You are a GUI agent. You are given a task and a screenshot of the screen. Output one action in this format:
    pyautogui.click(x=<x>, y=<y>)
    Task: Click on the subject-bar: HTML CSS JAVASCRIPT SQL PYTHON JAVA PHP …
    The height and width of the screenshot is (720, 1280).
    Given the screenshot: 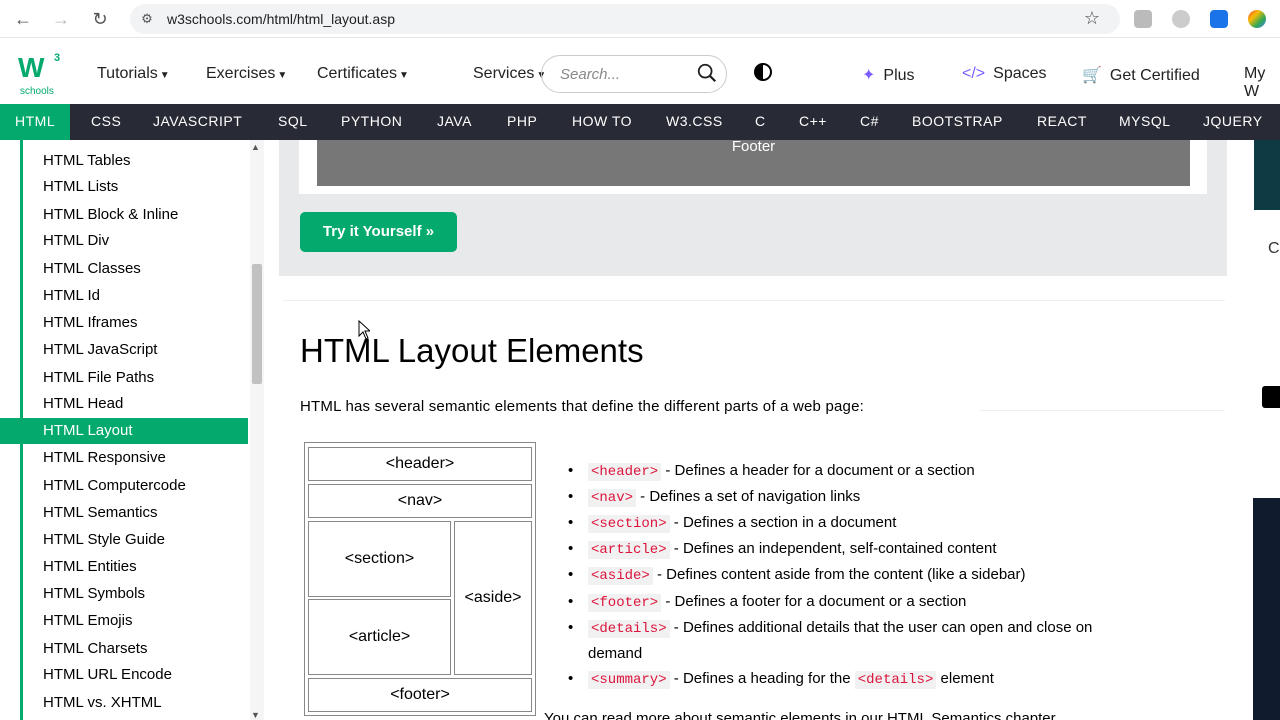 What is the action you would take?
    pyautogui.click(x=640, y=122)
    